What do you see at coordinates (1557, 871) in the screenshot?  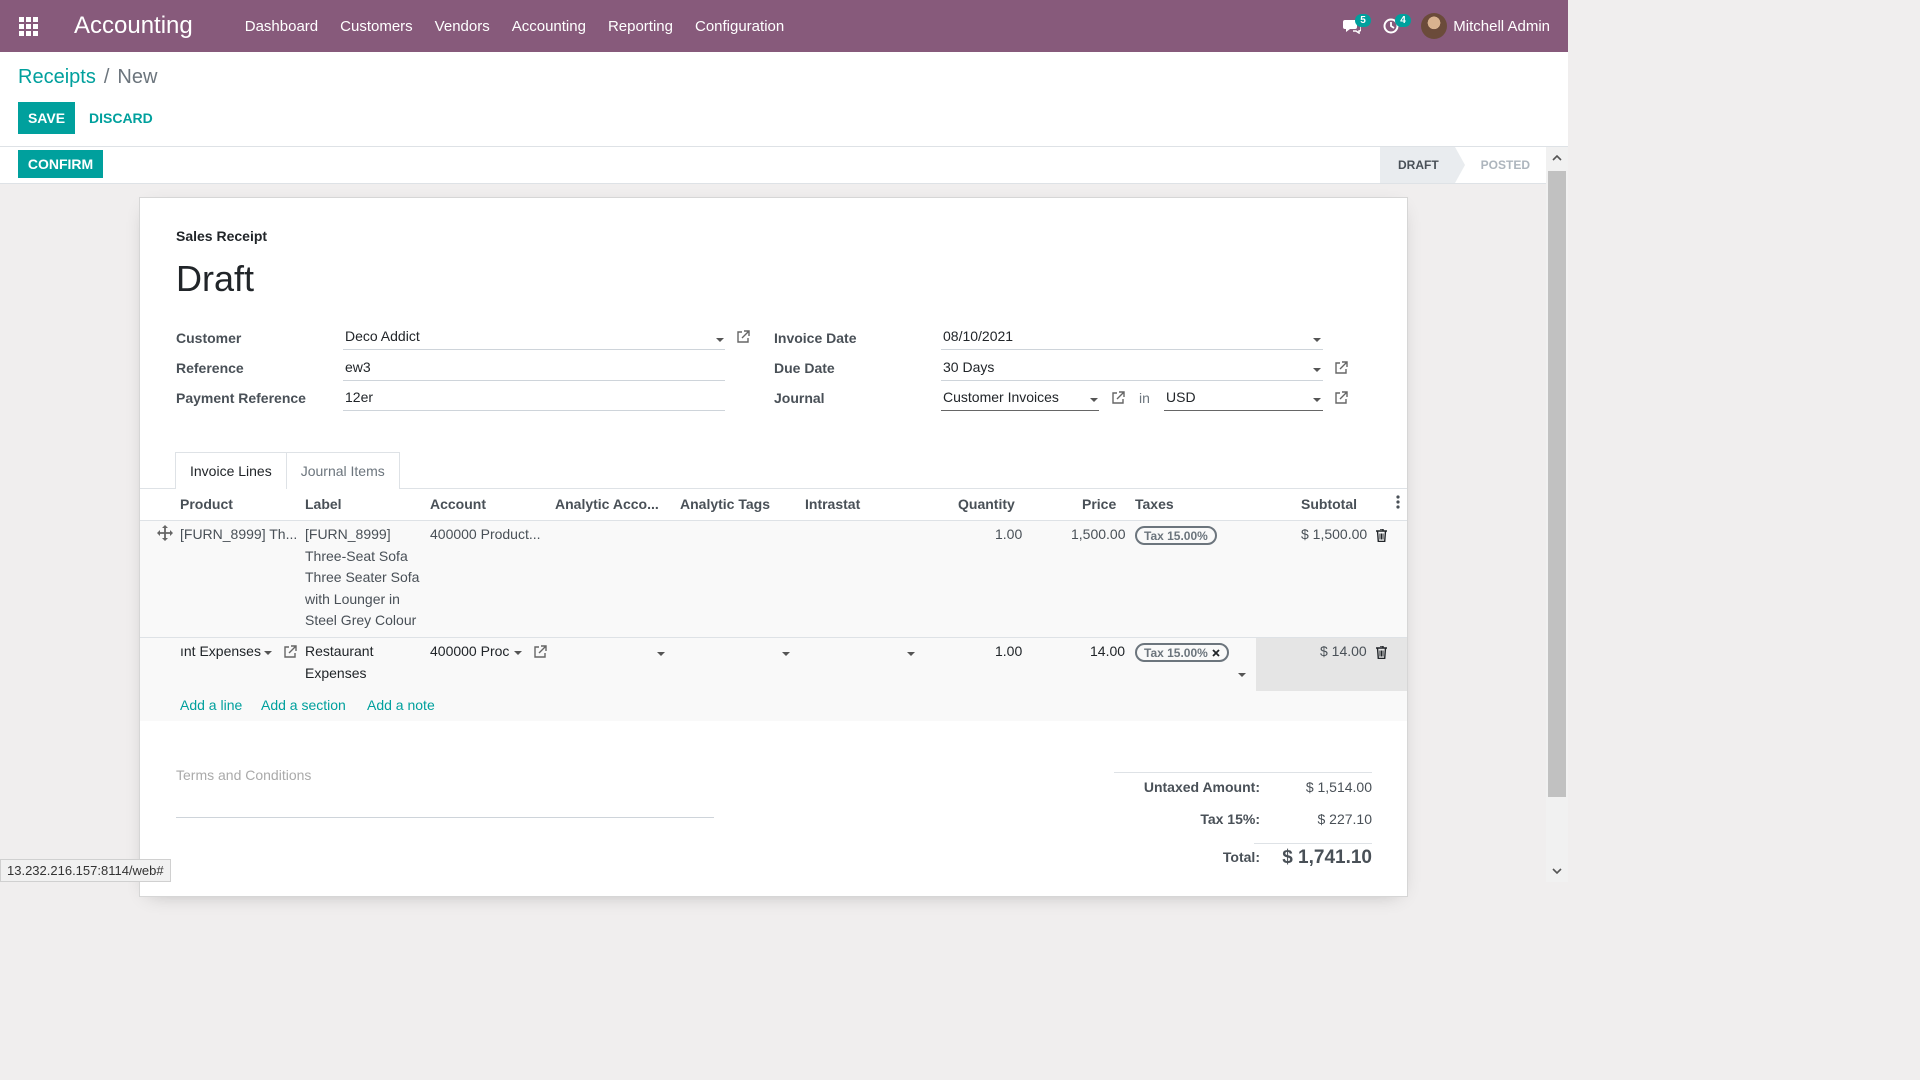 I see `scroll-down-arrow-icon` at bounding box center [1557, 871].